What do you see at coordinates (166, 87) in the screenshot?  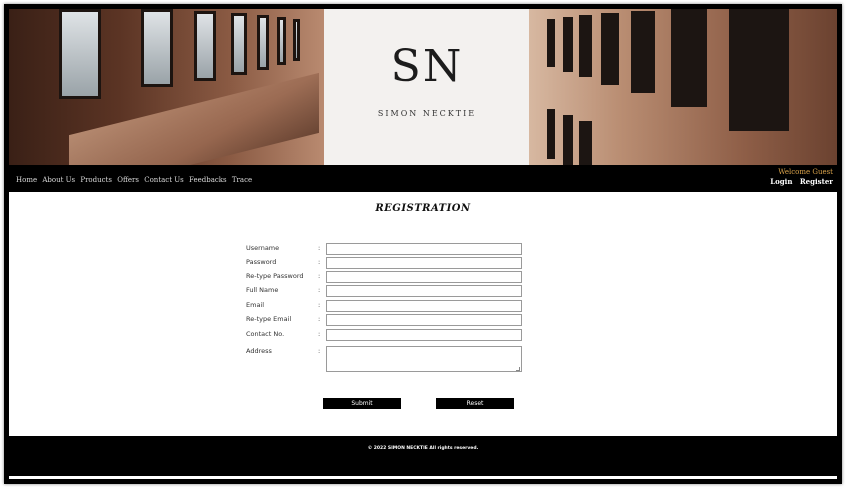 I see `banner-building-left` at bounding box center [166, 87].